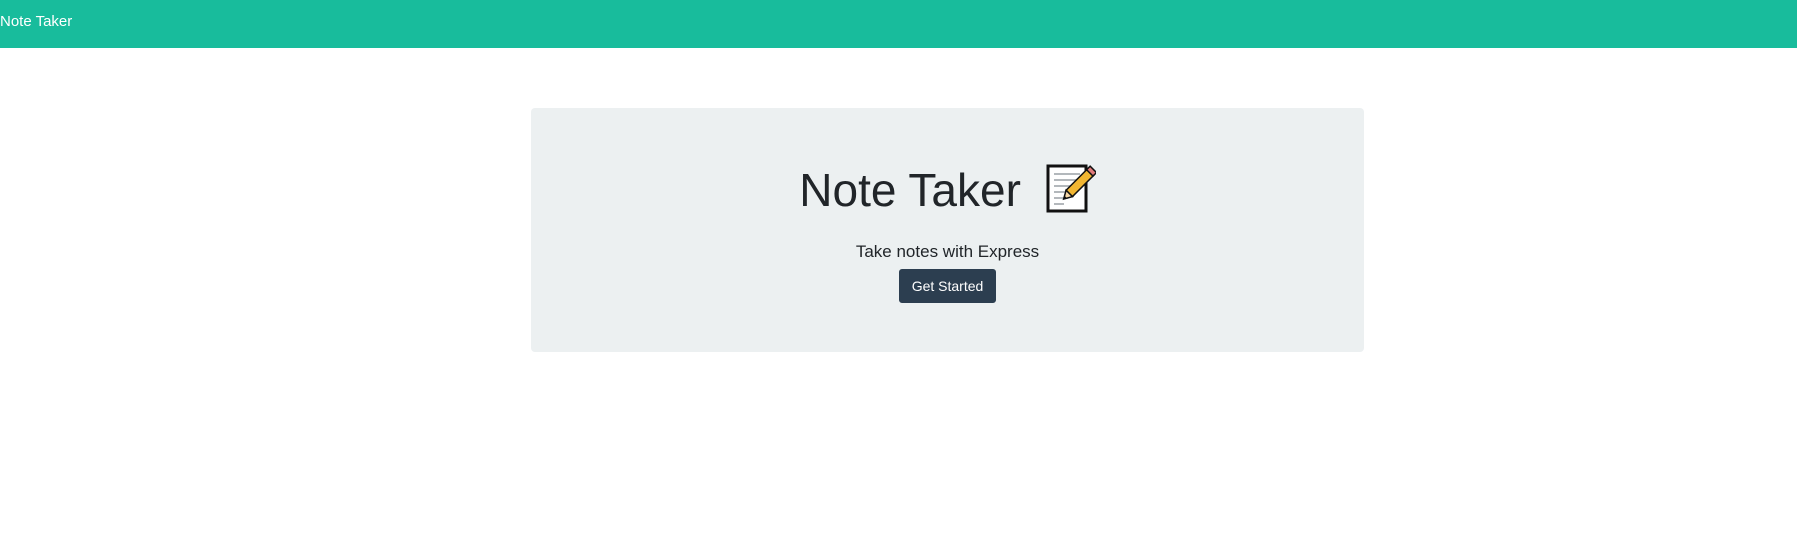 The height and width of the screenshot is (553, 1797). I want to click on lead-text: Take notes with Express, so click(947, 251).